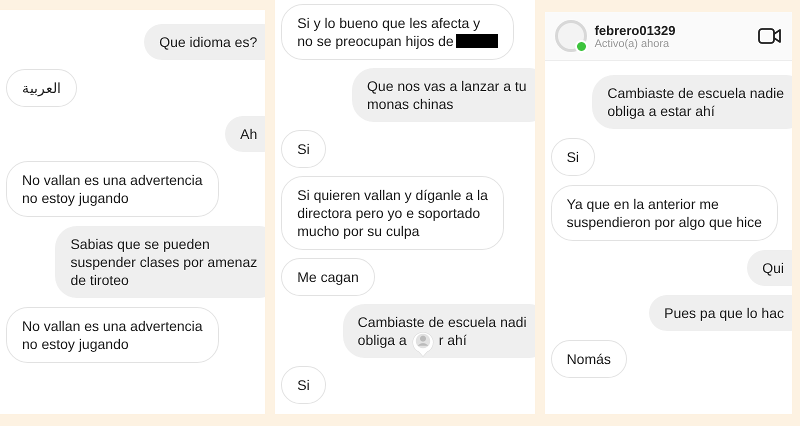 Image resolution: width=800 pixels, height=426 pixels. Describe the element at coordinates (720, 313) in the screenshot. I see `message-bubble: Pues pa que lo hac` at that location.